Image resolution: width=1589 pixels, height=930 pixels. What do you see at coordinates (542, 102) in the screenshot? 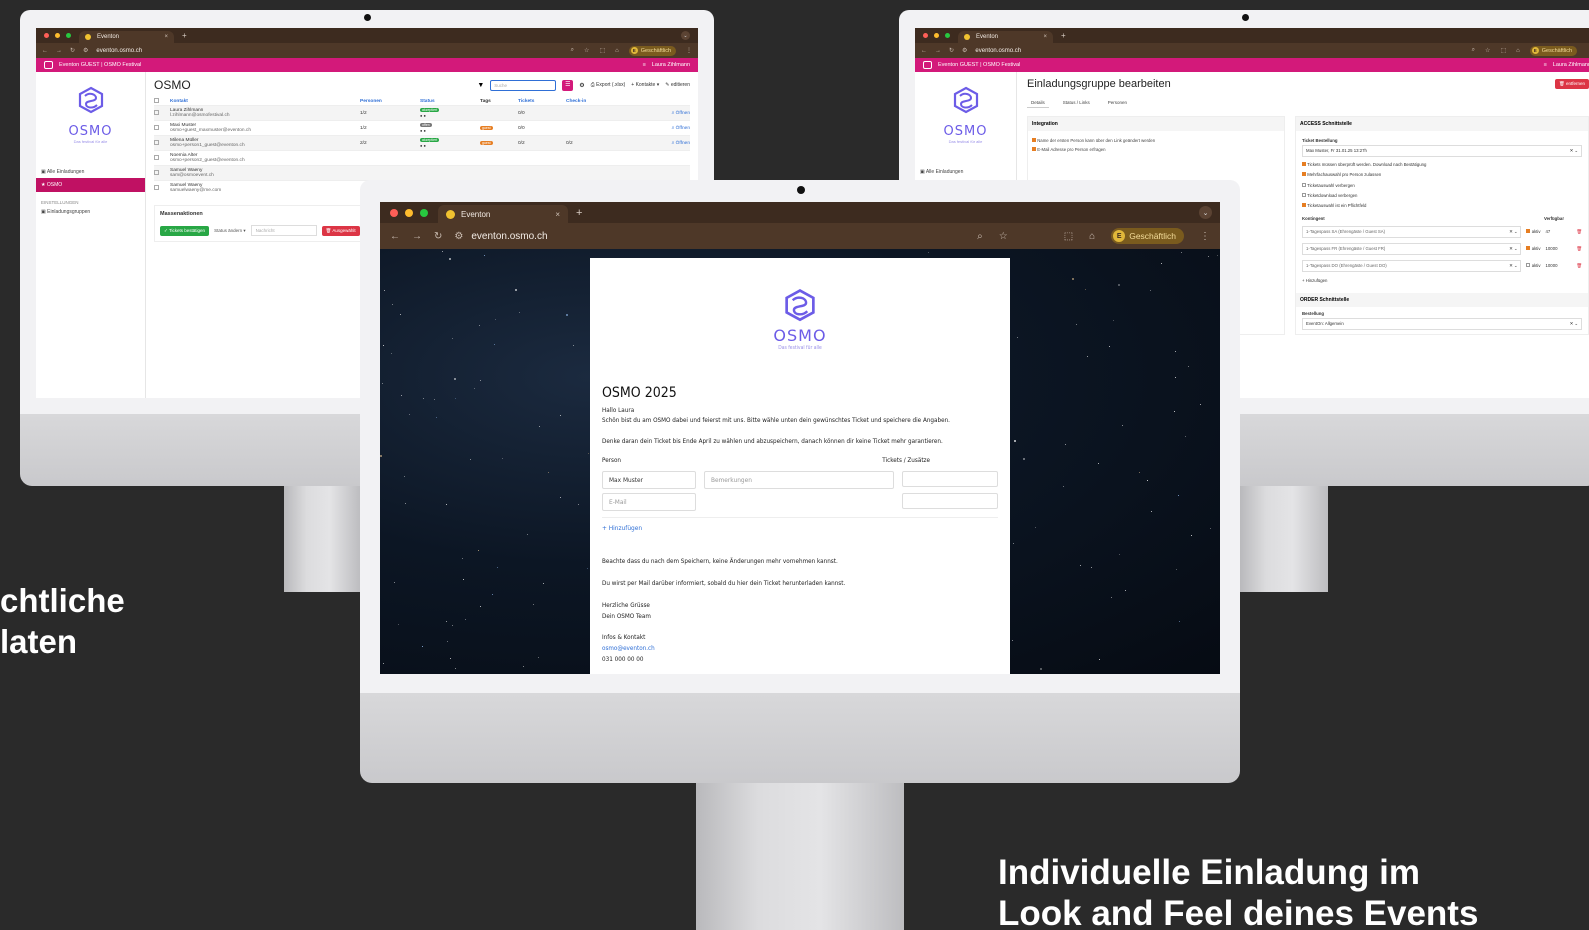
I see `col-tickets: Tickets` at bounding box center [542, 102].